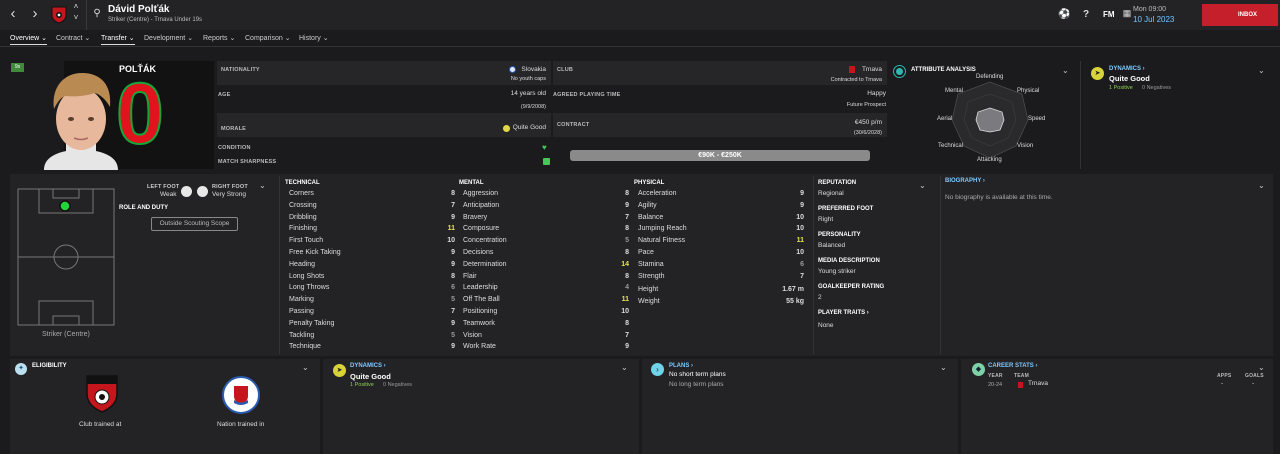 The width and height of the screenshot is (1280, 454). Describe the element at coordinates (546, 195) in the screenshot. I see `mental-attribute-row: Aggression 8` at that location.